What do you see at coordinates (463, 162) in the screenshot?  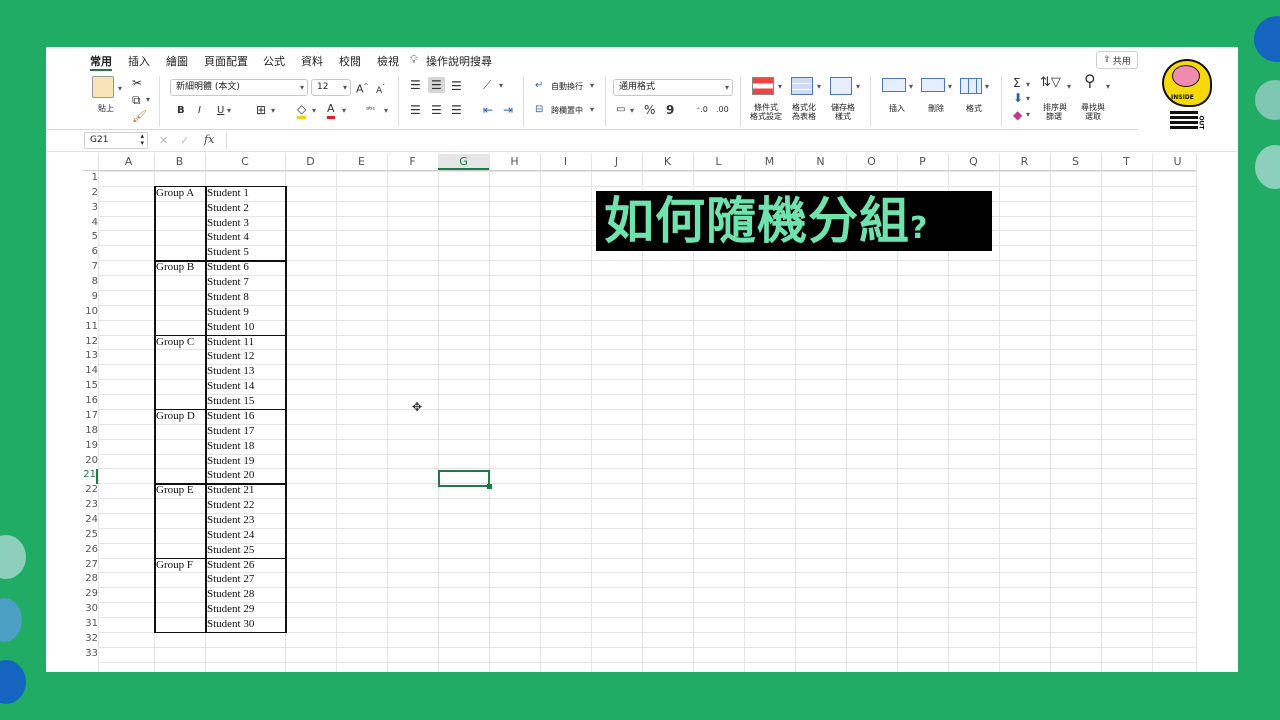 I see `column-header-g: G` at bounding box center [463, 162].